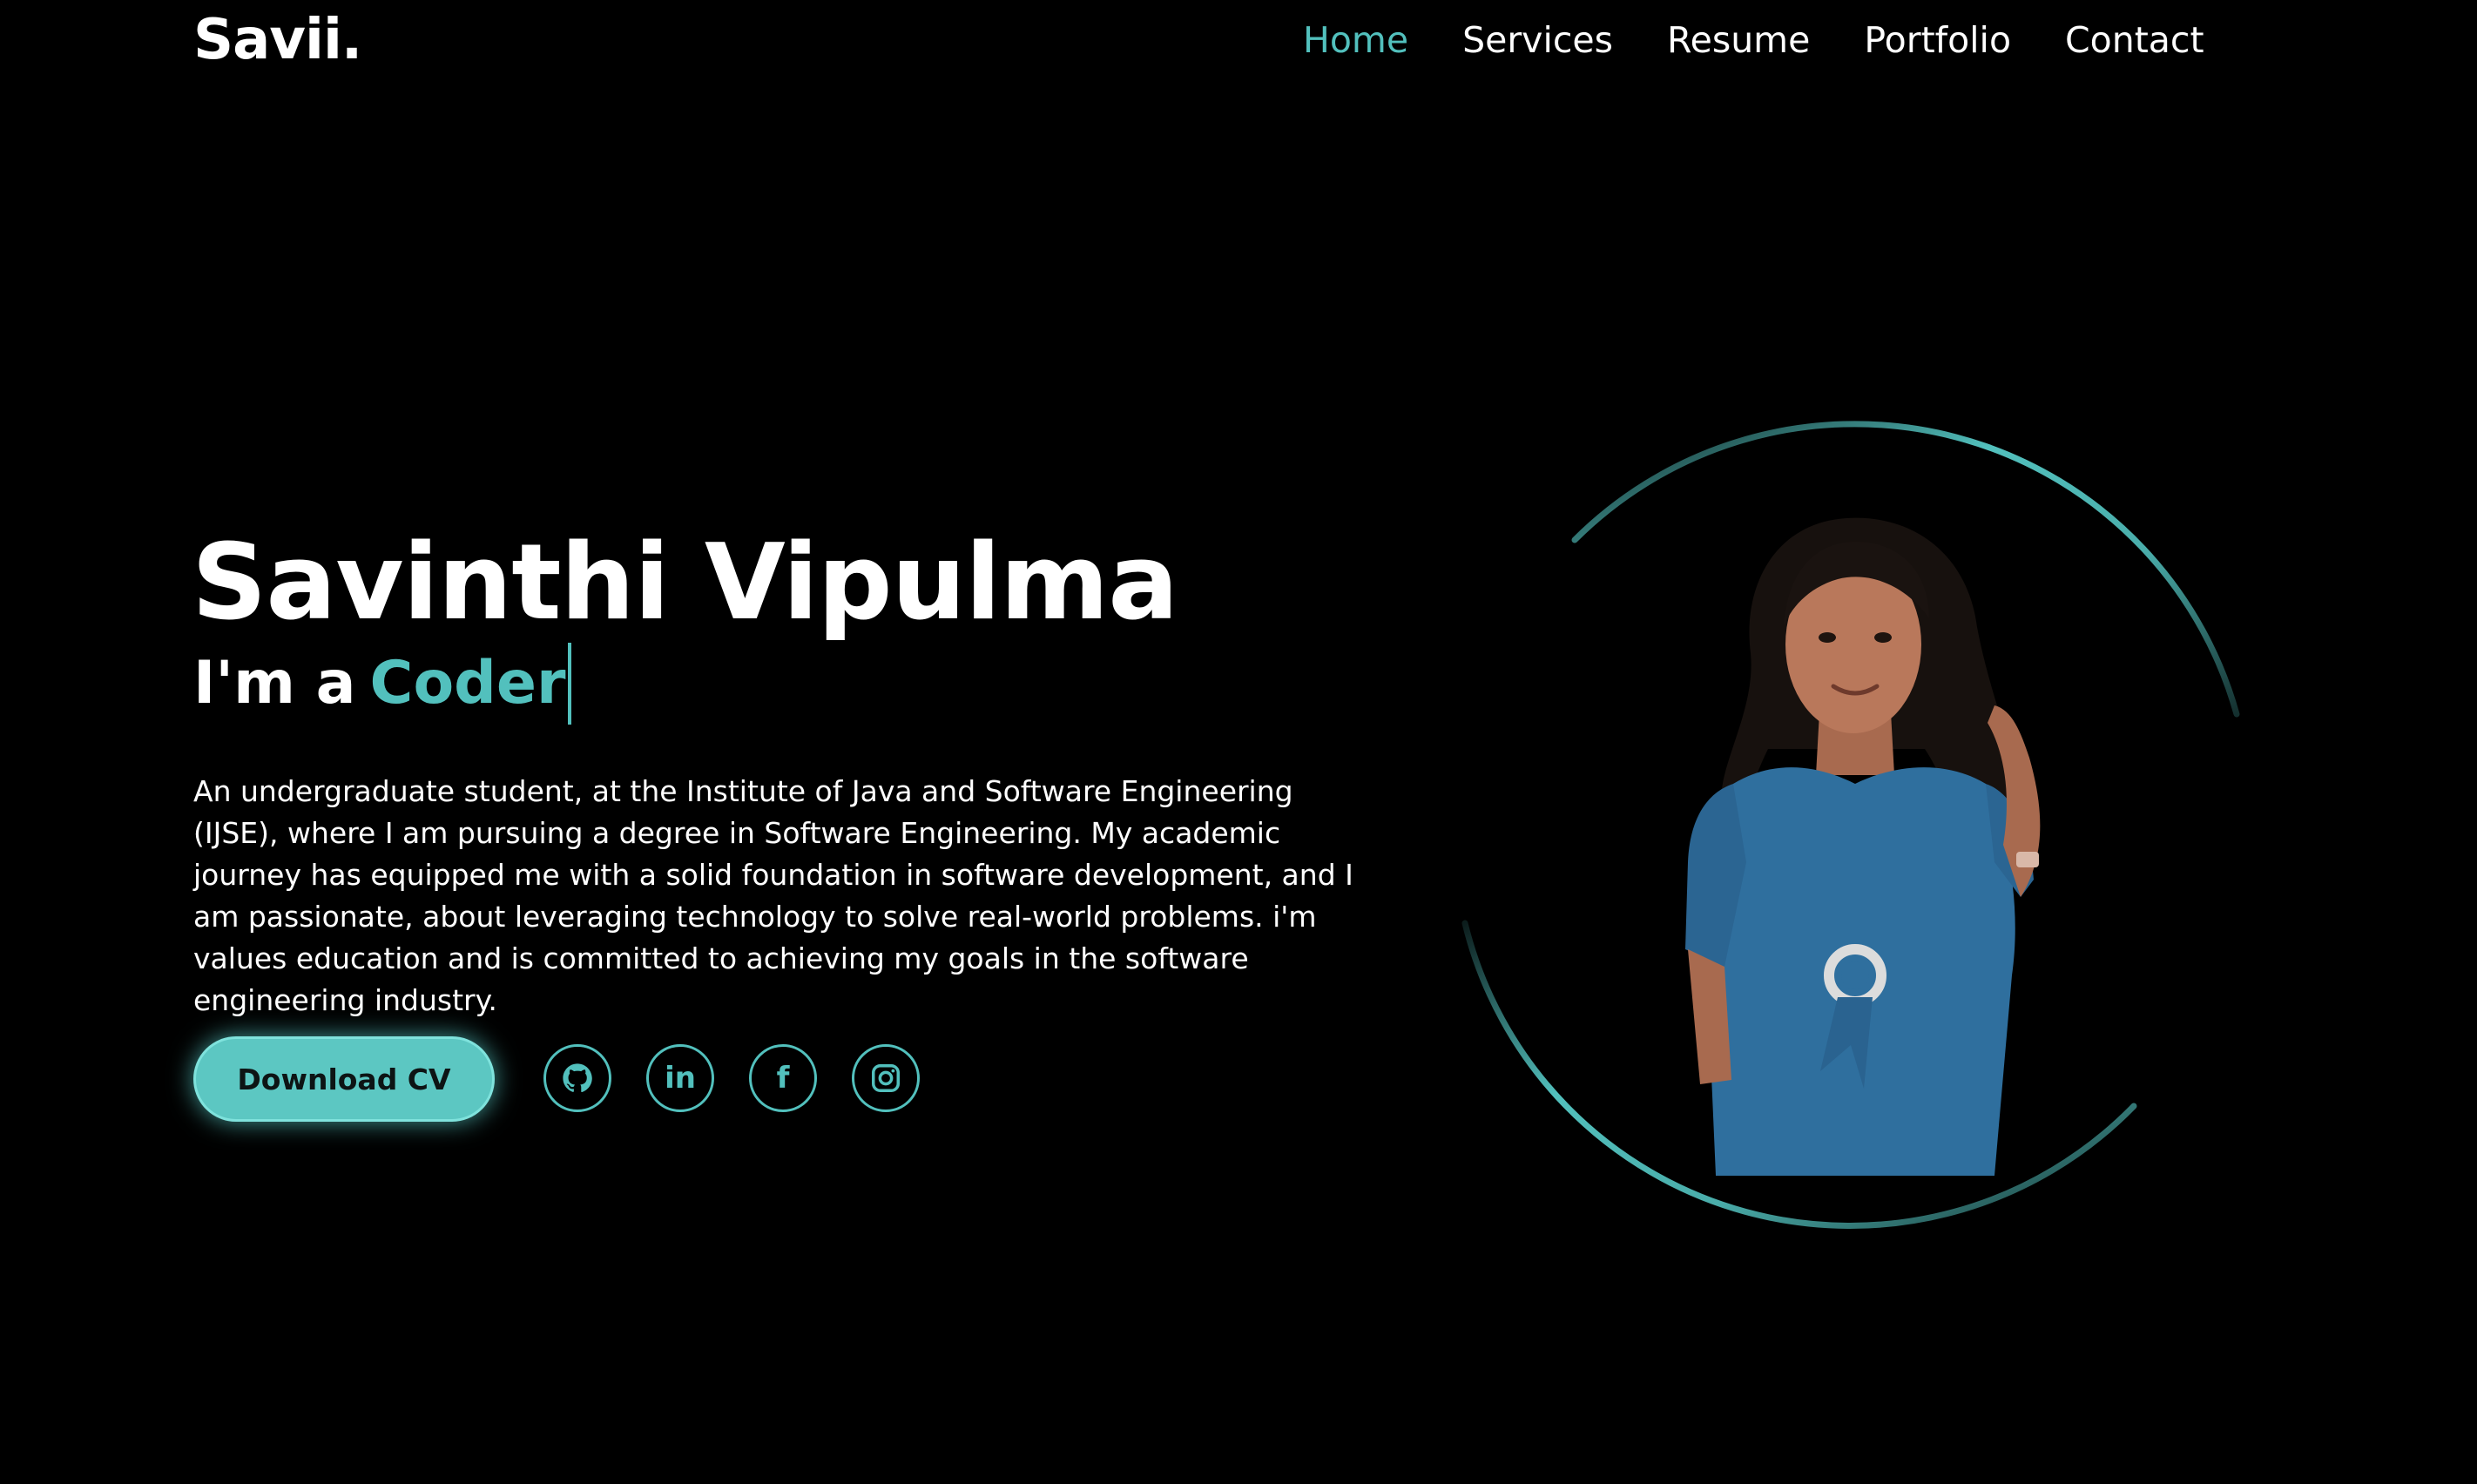 The image size is (2477, 1484). Describe the element at coordinates (2134, 40) in the screenshot. I see `nav-link-contact: Contact` at that location.